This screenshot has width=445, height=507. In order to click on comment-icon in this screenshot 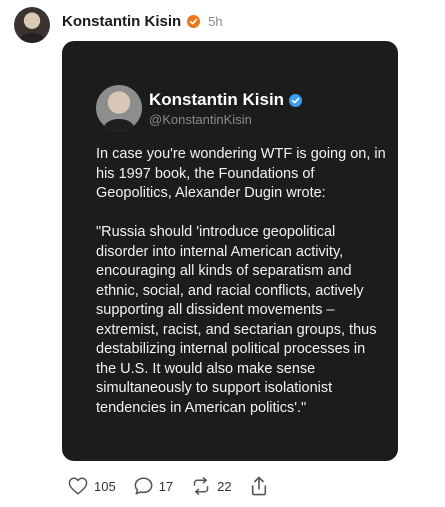, I will do `click(143, 486)`.